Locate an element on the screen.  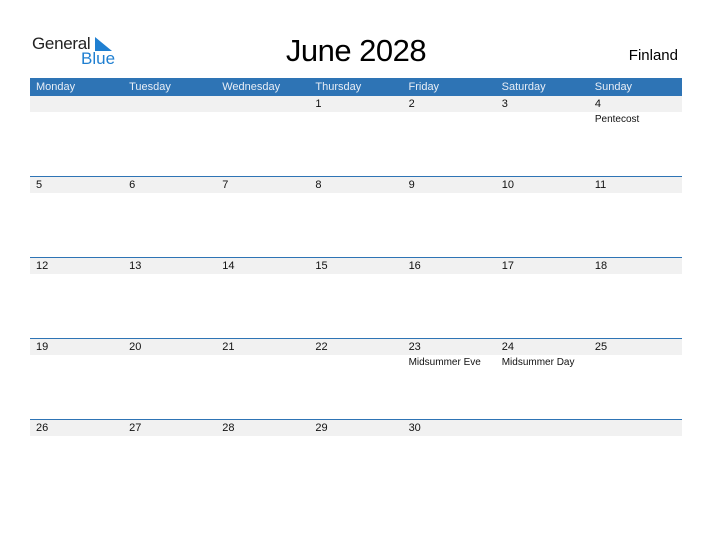
day-cell: 6 is located at coordinates (169, 217).